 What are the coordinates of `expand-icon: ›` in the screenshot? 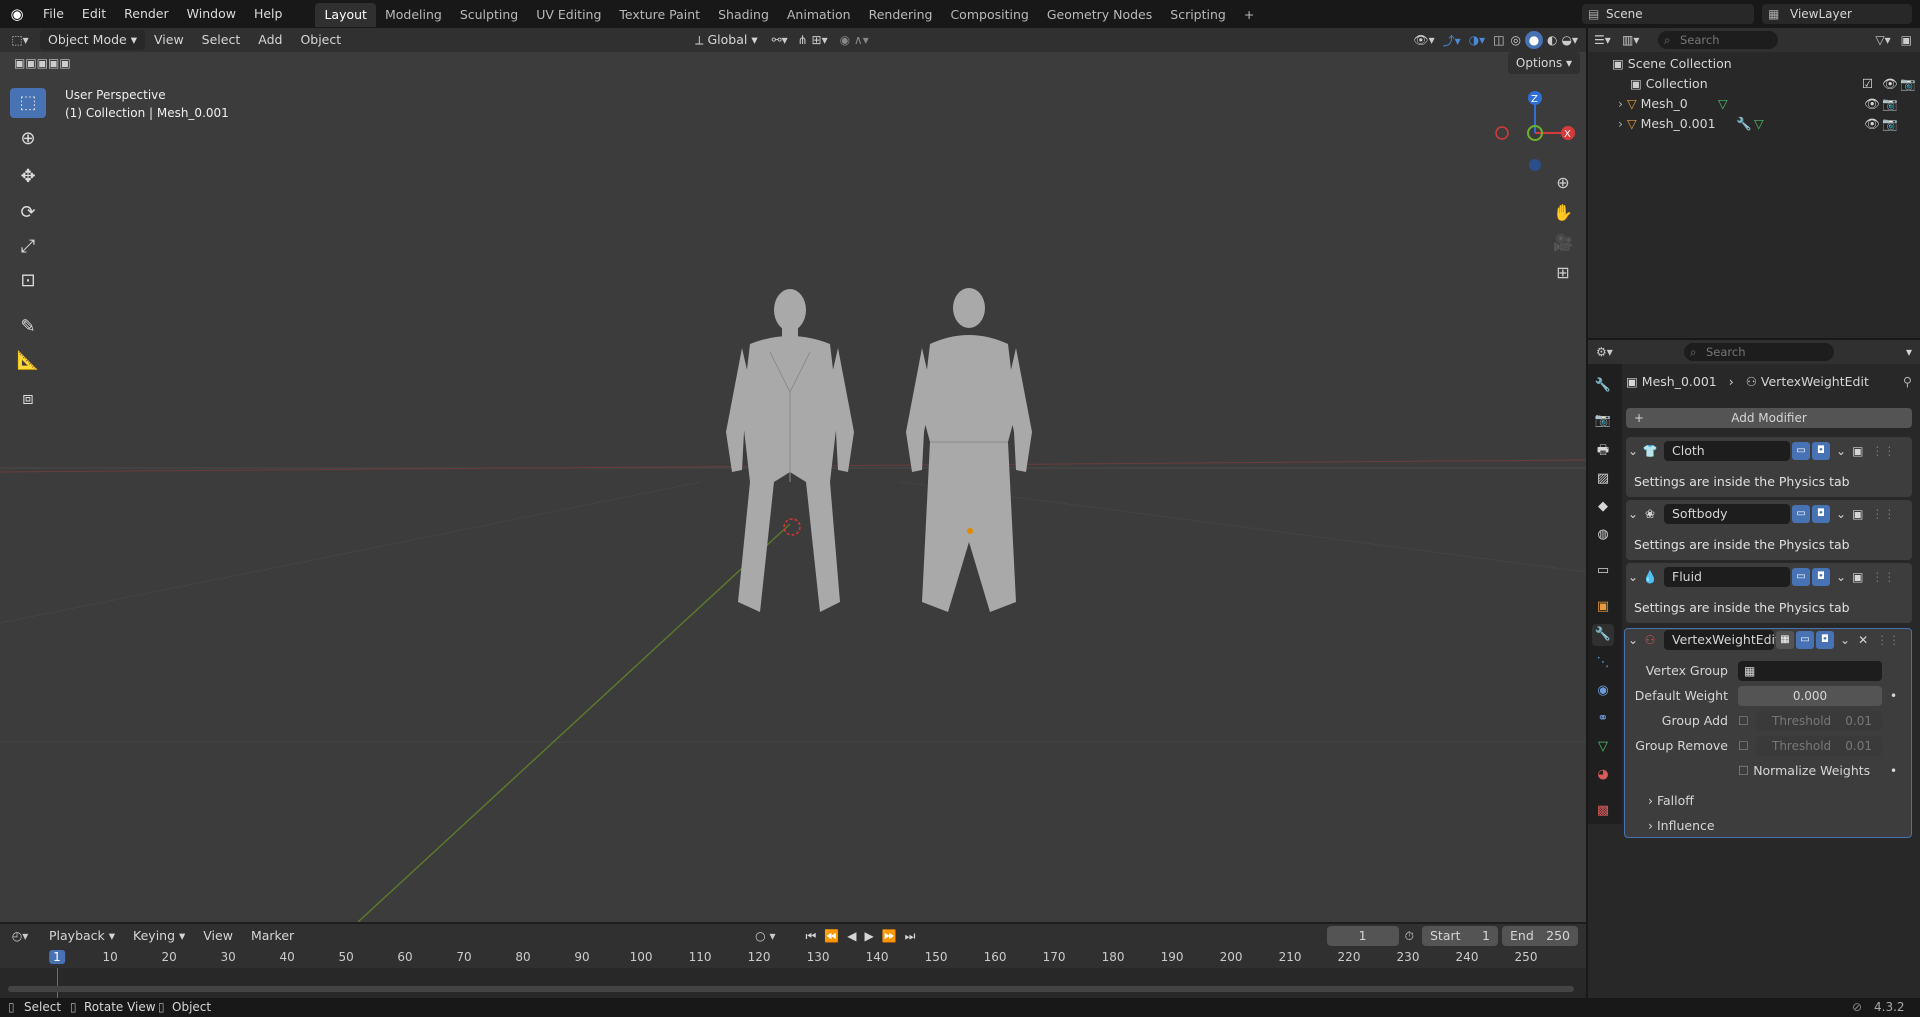 It's located at (1622, 123).